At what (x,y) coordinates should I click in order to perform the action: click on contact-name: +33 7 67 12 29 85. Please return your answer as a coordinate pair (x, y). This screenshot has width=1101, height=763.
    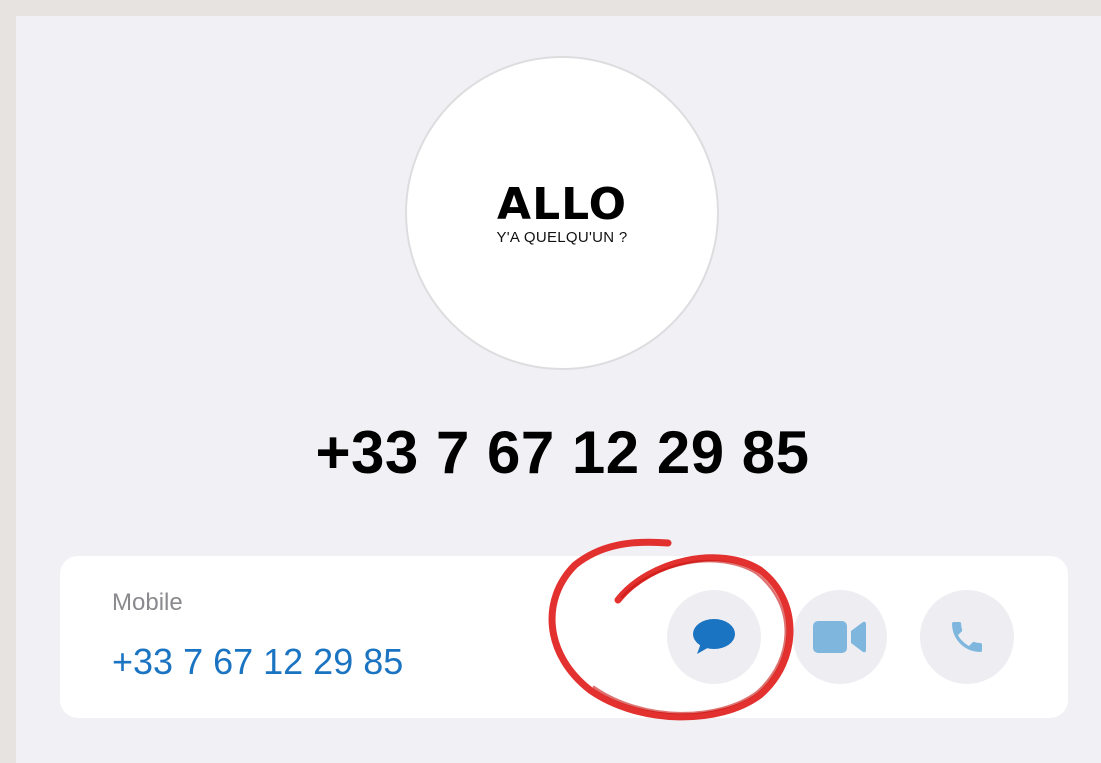
    Looking at the image, I should click on (562, 452).